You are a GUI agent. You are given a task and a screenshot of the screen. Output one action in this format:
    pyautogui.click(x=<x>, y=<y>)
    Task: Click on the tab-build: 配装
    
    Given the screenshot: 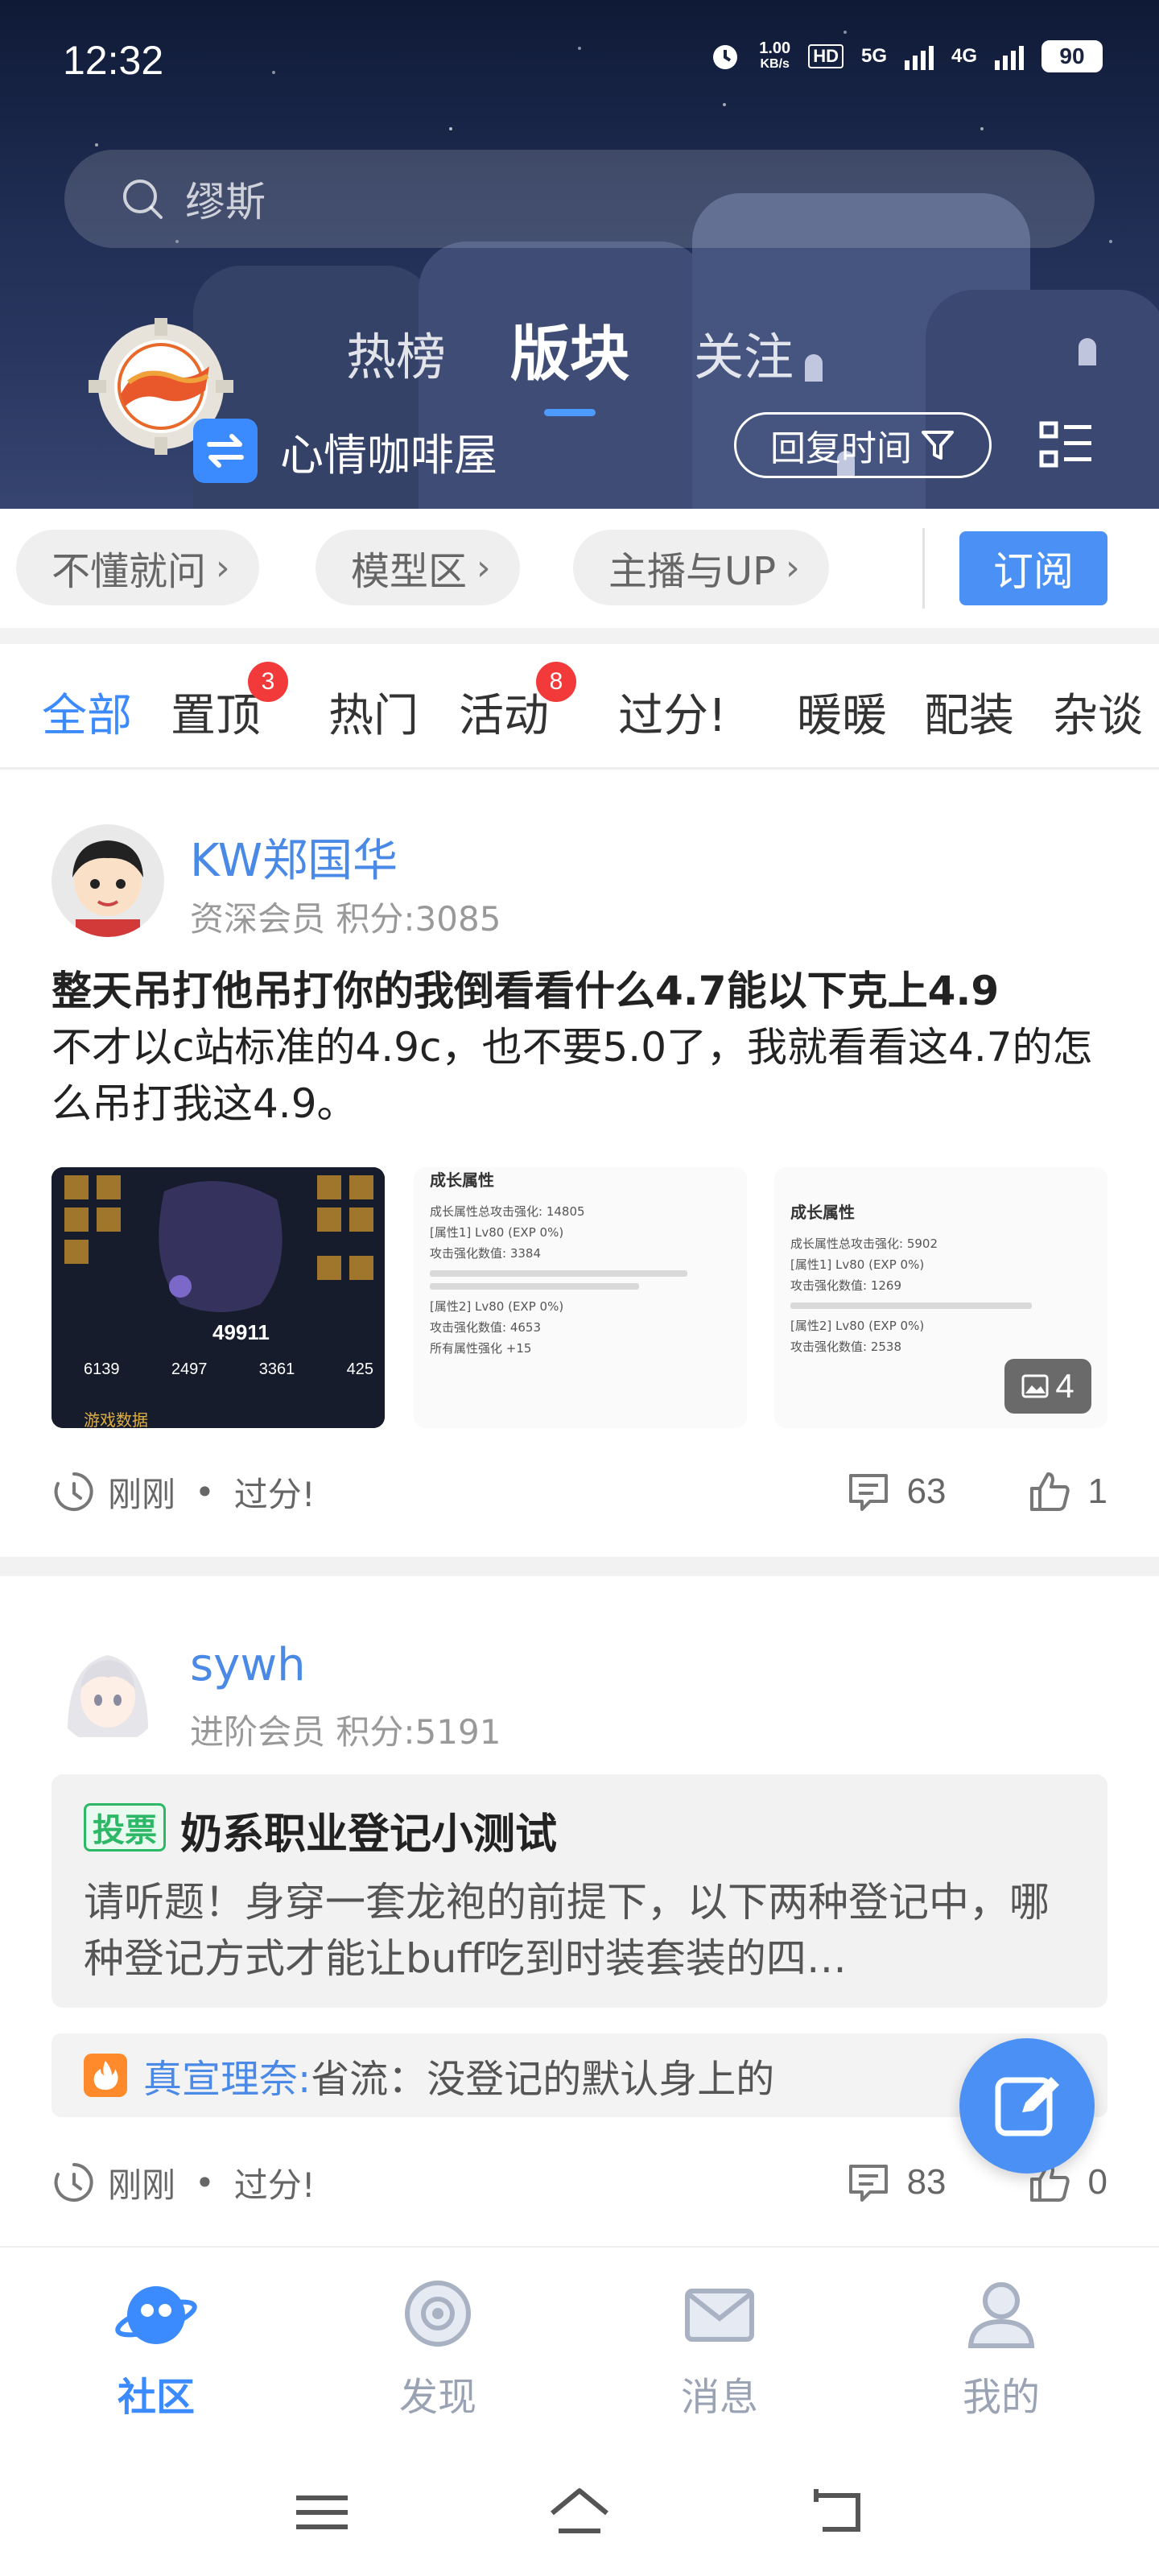 What is the action you would take?
    pyautogui.click(x=969, y=712)
    